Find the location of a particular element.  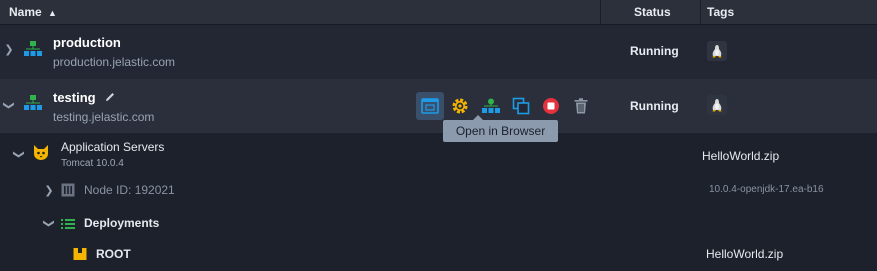

node-server-icon is located at coordinates (68, 192).